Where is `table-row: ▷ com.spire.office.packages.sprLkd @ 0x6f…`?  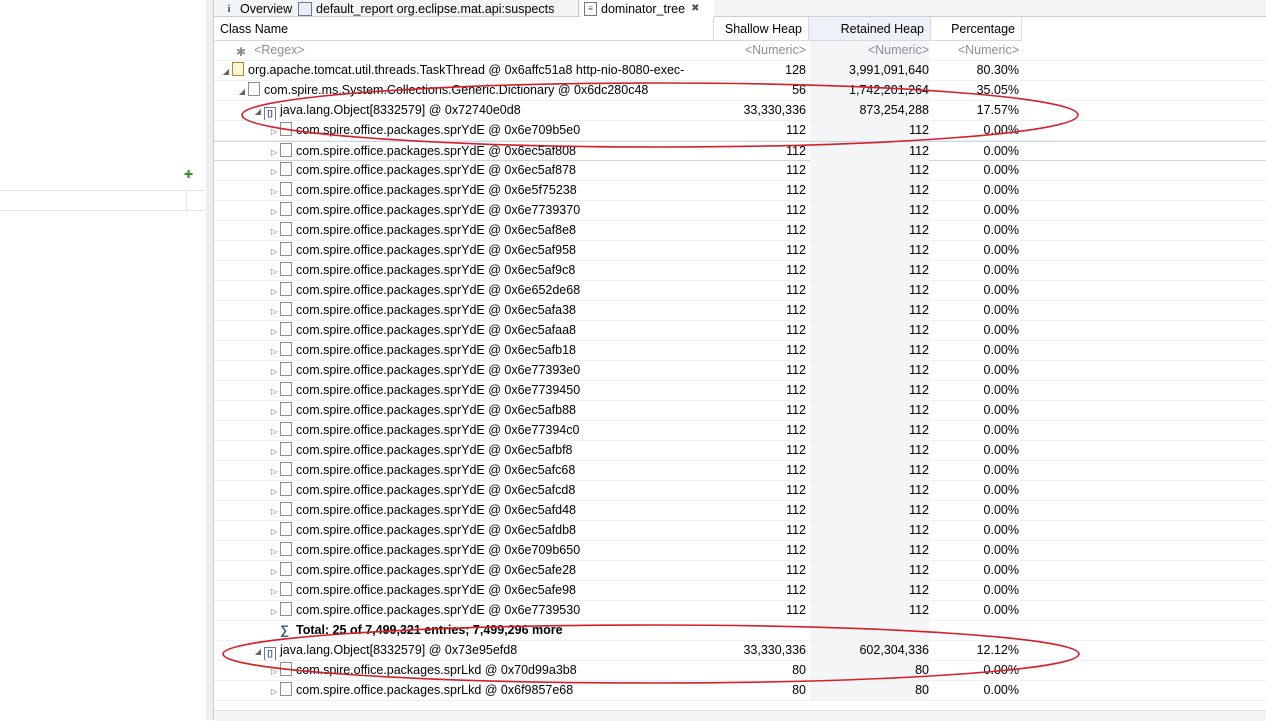
table-row: ▷ com.spire.office.packages.sprLkd @ 0x6f… is located at coordinates (740, 691).